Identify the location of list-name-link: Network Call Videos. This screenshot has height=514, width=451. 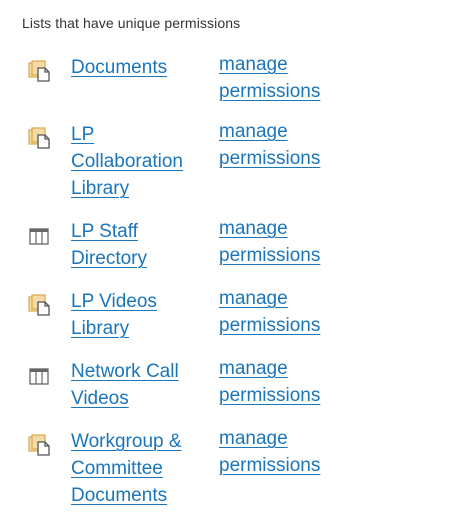
(138, 385).